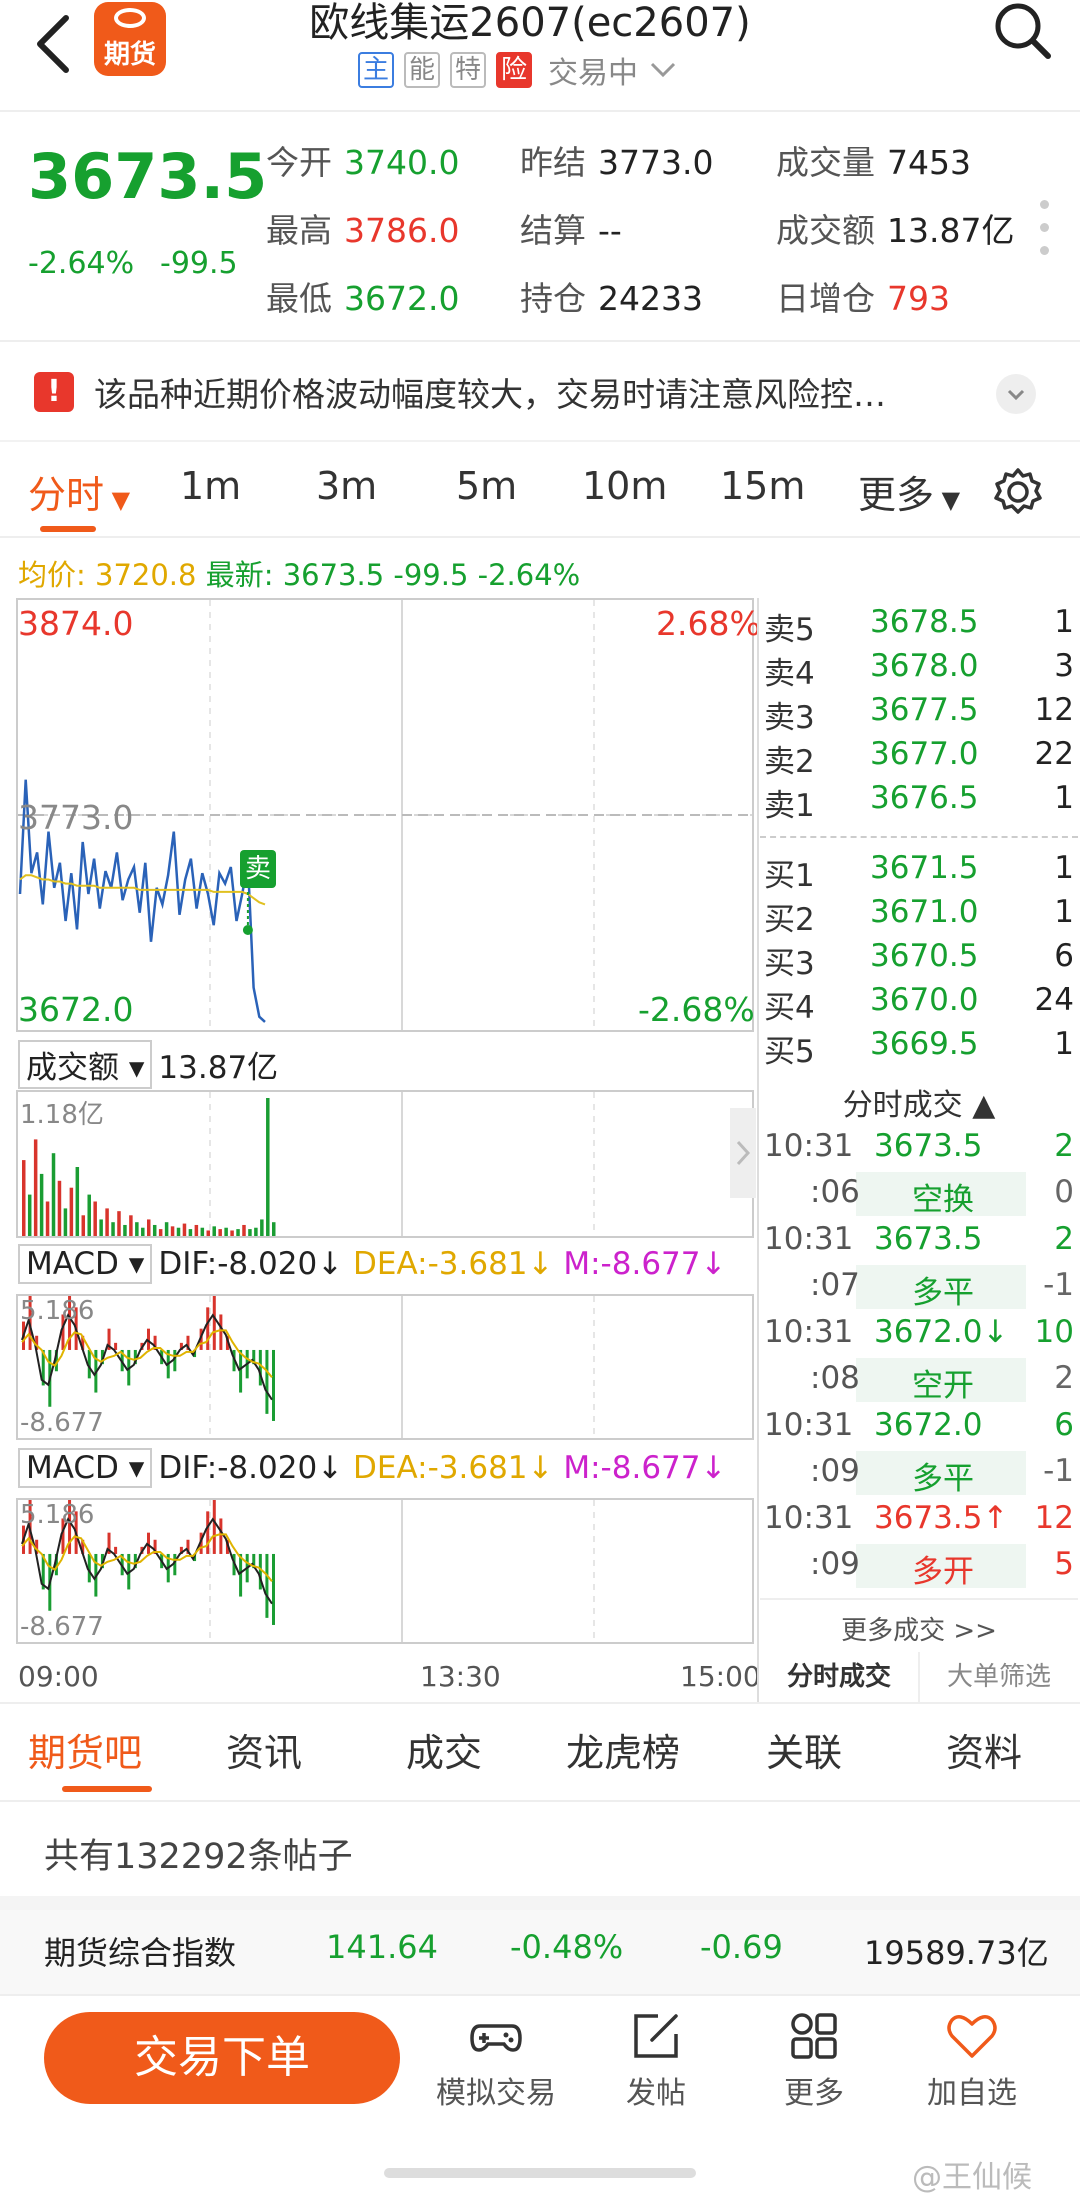  What do you see at coordinates (1045, 234) in the screenshot?
I see `more-stats-dots-icon` at bounding box center [1045, 234].